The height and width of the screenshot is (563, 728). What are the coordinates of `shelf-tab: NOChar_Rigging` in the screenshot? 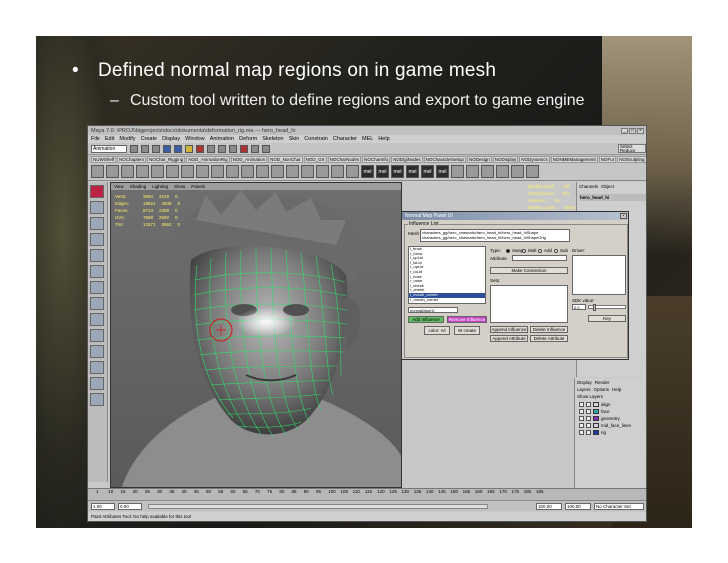 It's located at (166, 159).